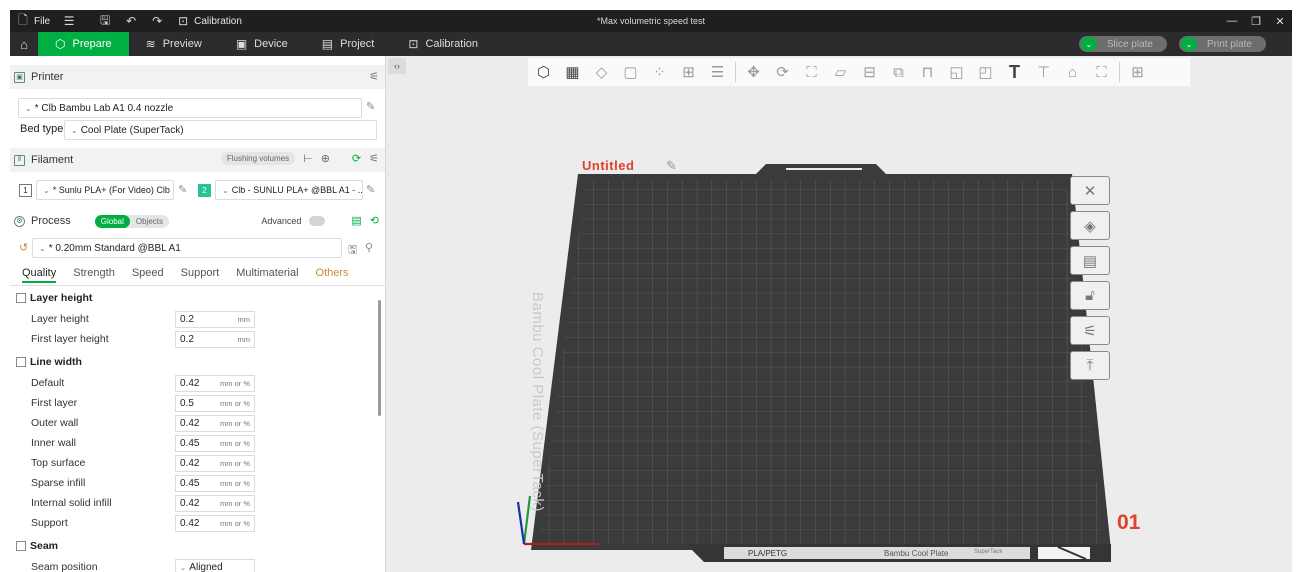  I want to click on plate-settings-button: ⚟, so click(1090, 330).